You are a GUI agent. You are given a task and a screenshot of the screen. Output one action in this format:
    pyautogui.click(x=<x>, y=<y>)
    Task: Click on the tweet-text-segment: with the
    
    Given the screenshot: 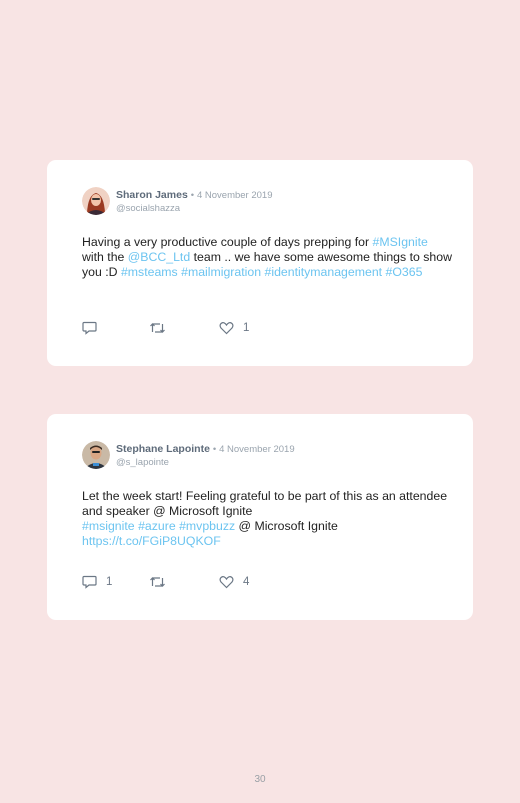 What is the action you would take?
    pyautogui.click(x=105, y=257)
    